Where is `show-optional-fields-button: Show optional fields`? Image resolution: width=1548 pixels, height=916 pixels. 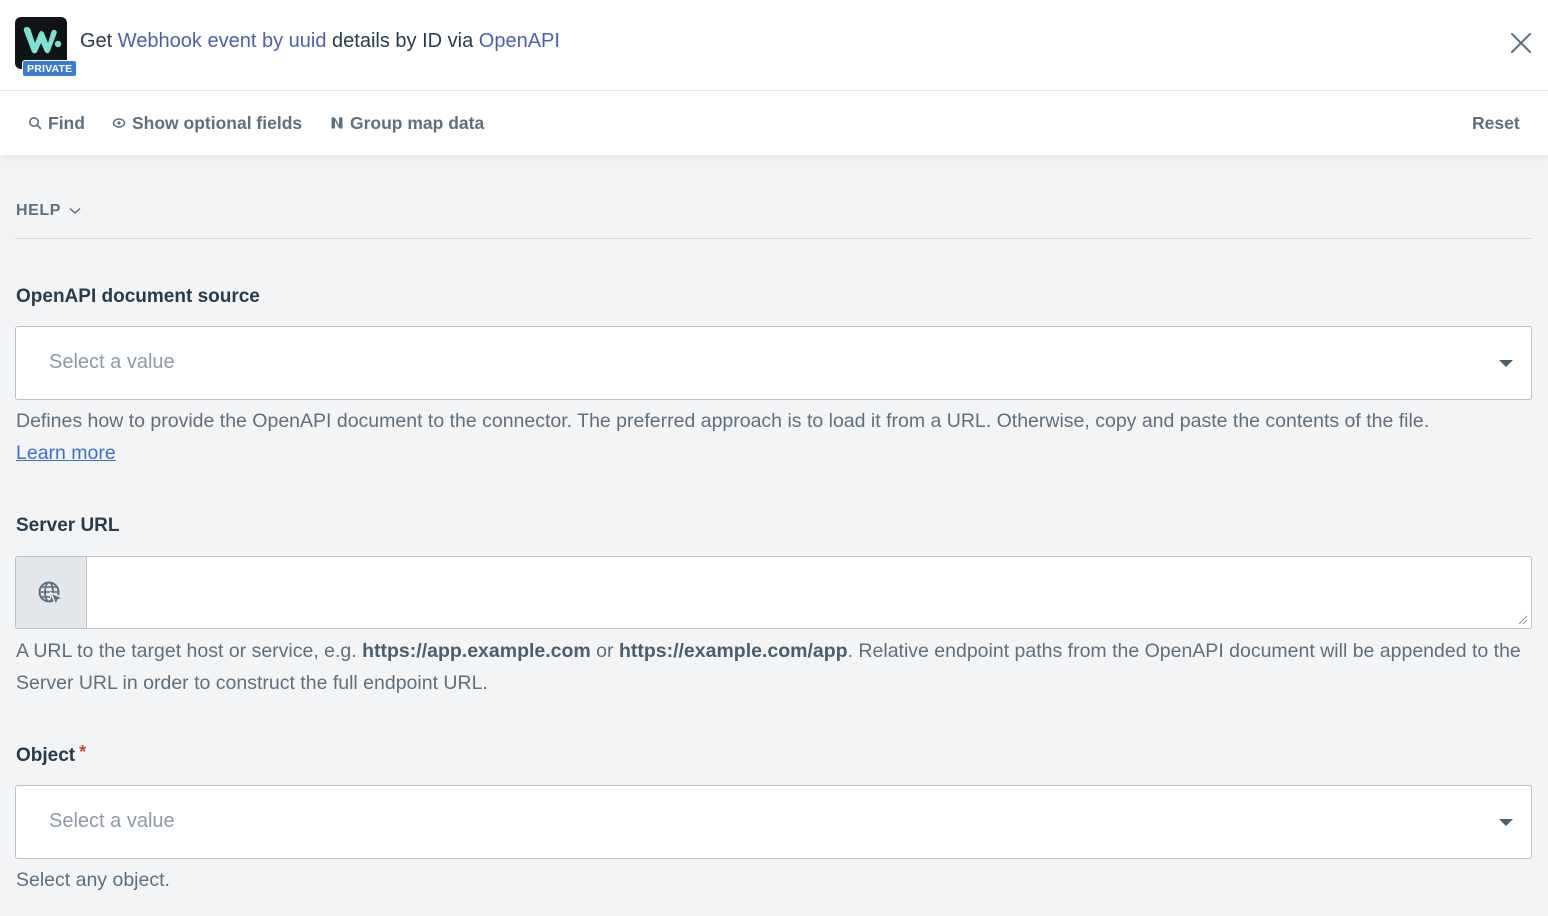 show-optional-fields-button: Show optional fields is located at coordinates (207, 123).